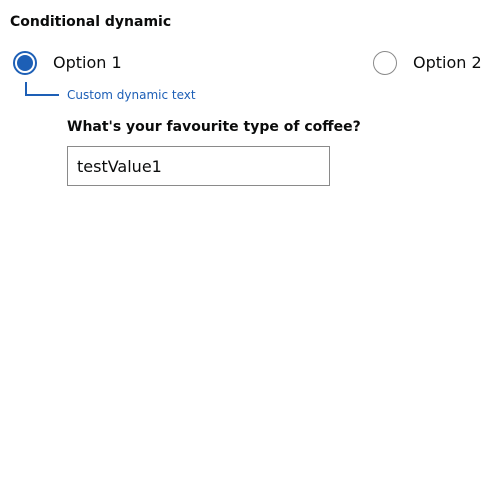 Image resolution: width=500 pixels, height=500 pixels. I want to click on radio-checked-icon, so click(25, 63).